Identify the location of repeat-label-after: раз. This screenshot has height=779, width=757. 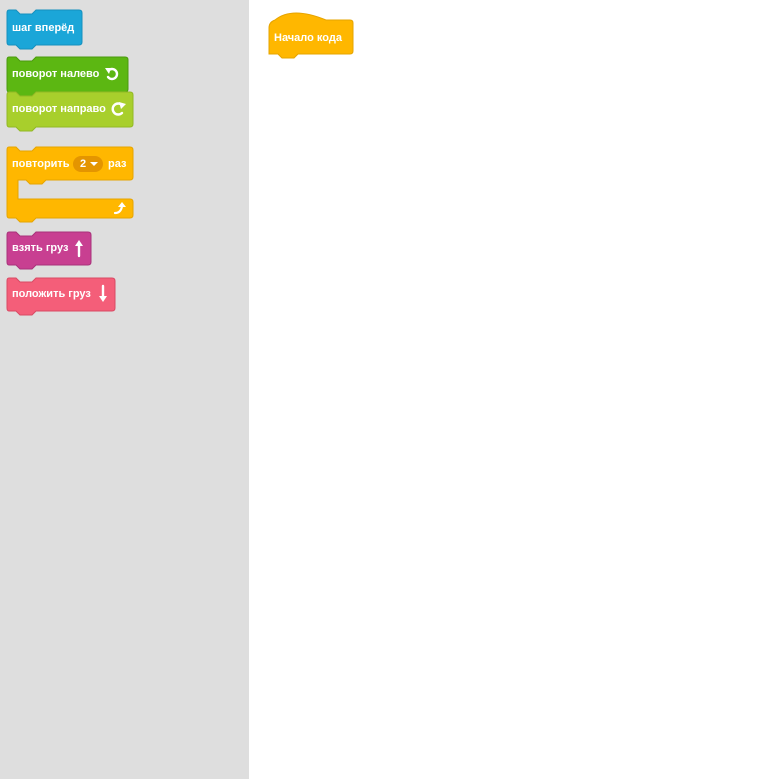
(117, 164).